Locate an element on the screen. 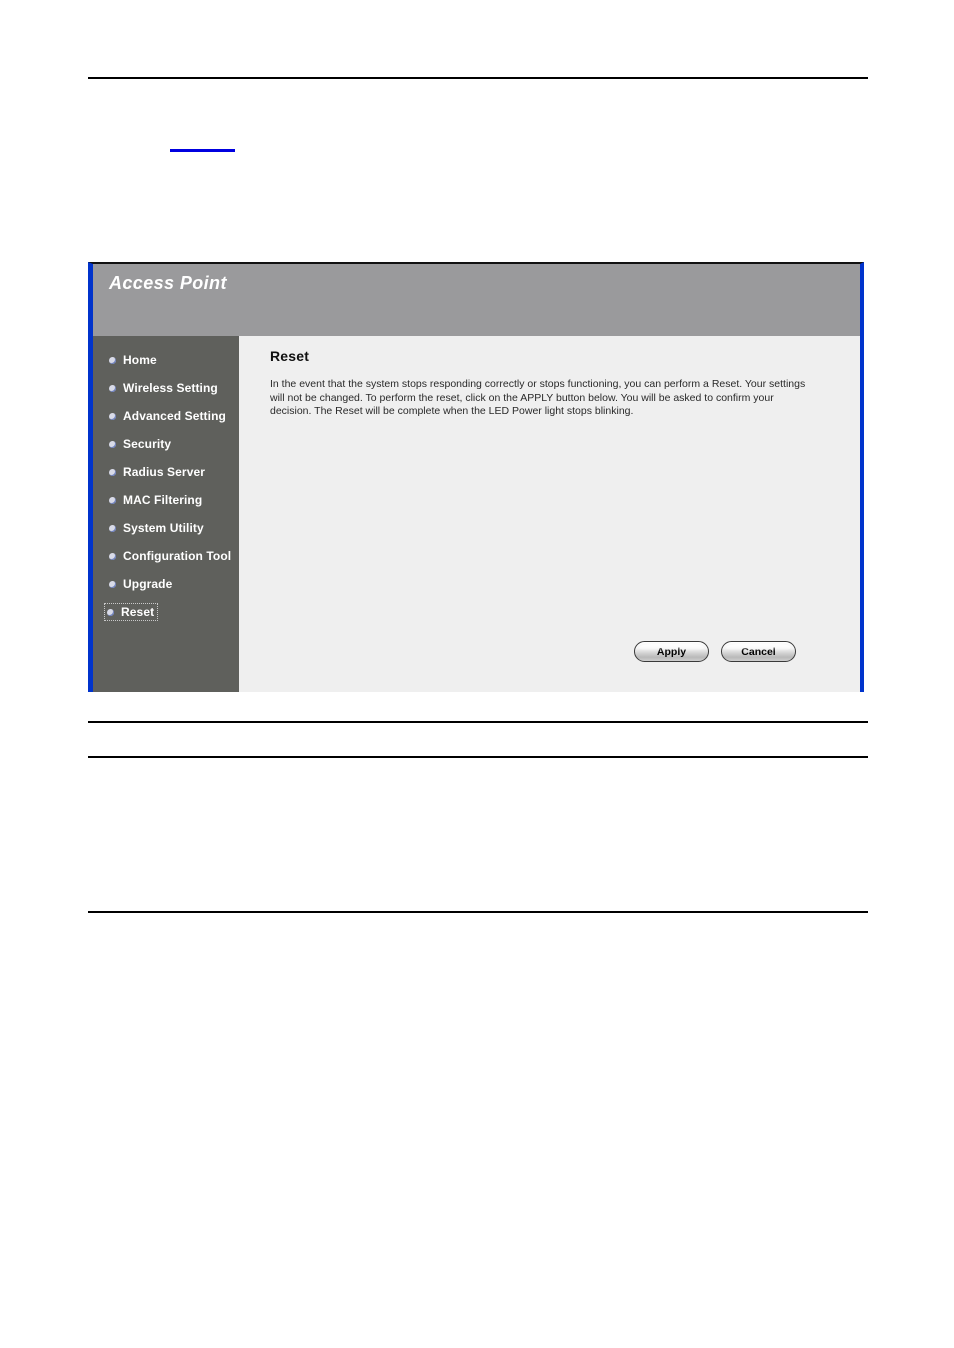  cancel-button: Cancel is located at coordinates (758, 651).